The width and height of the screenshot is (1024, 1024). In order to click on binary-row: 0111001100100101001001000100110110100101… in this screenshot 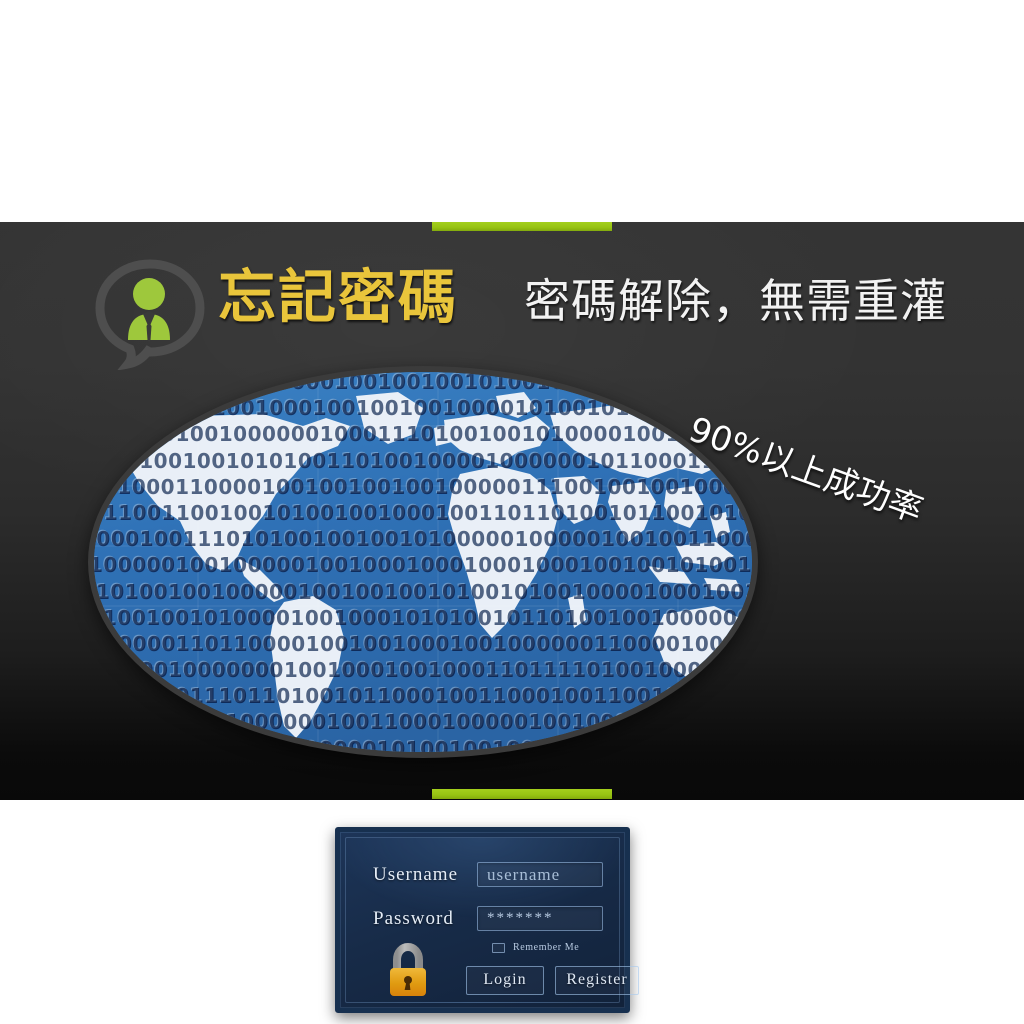, I will do `click(423, 512)`.